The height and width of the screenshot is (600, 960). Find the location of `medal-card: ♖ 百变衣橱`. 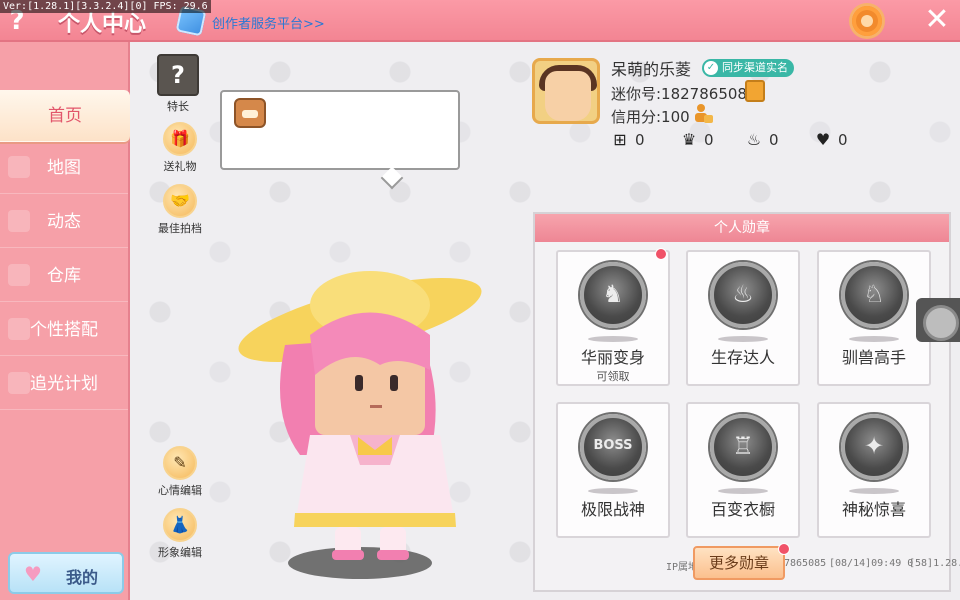

medal-card: ♖ 百变衣橱 is located at coordinates (743, 470).